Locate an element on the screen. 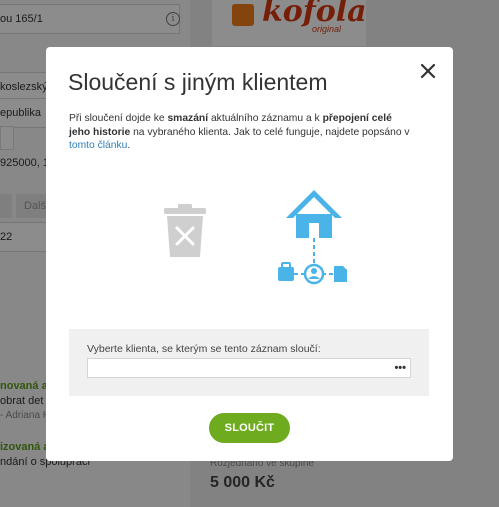 This screenshot has height=507, width=499. document-icon is located at coordinates (340, 274).